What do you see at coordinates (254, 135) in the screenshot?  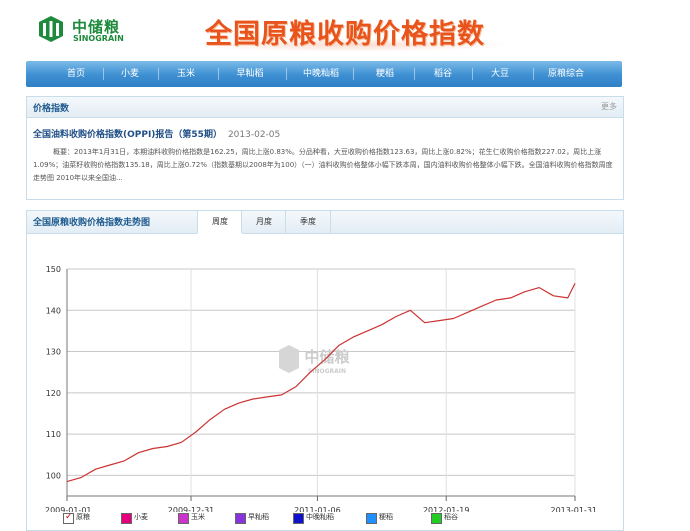 I see `article-date: 2013-02-05` at bounding box center [254, 135].